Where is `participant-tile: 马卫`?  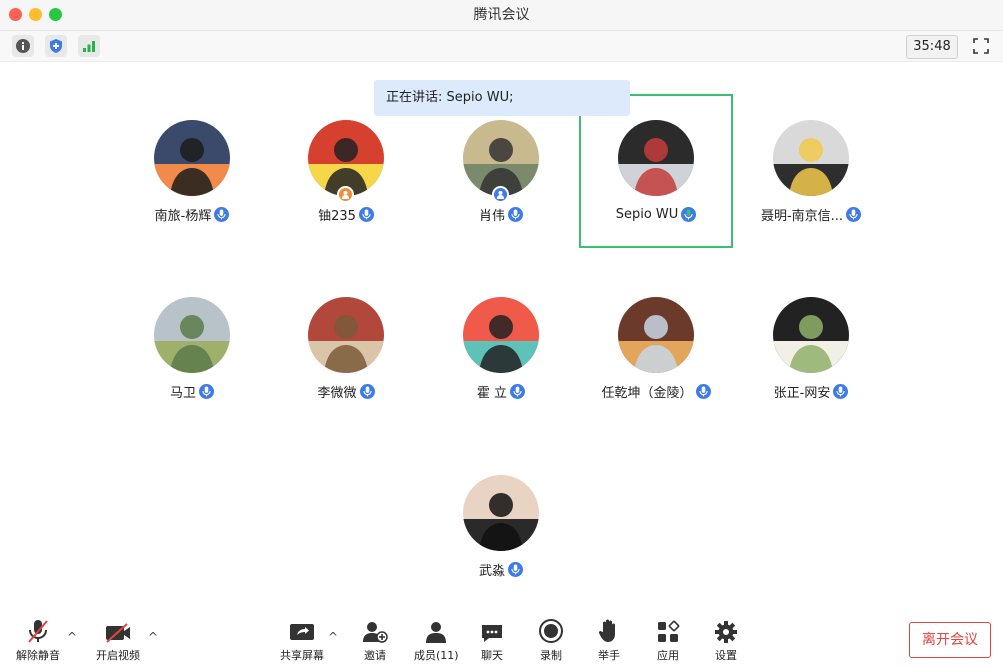
participant-tile: 马卫 is located at coordinates (192, 357).